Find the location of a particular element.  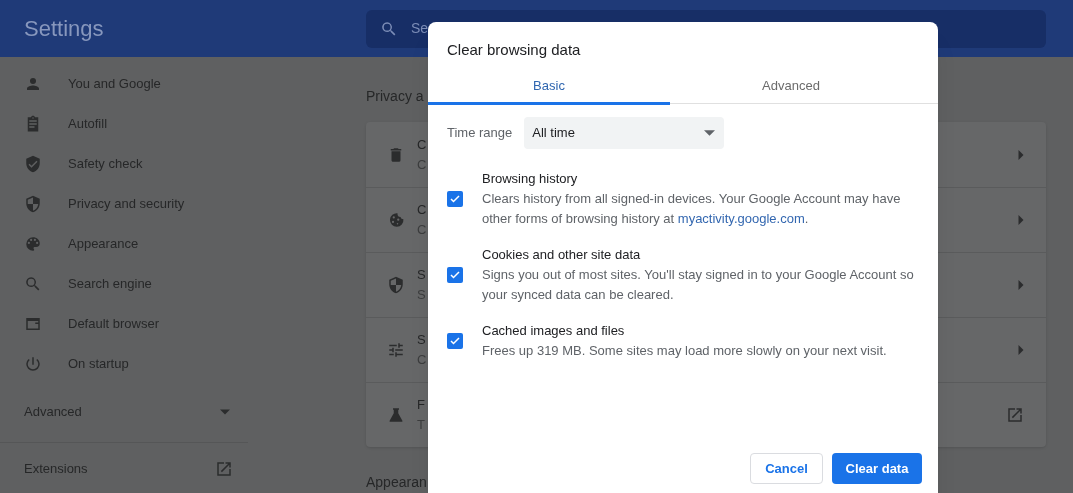

option-description: Frees up 319 MB. Some sites may load more slowly on your next visit. is located at coordinates (685, 350).